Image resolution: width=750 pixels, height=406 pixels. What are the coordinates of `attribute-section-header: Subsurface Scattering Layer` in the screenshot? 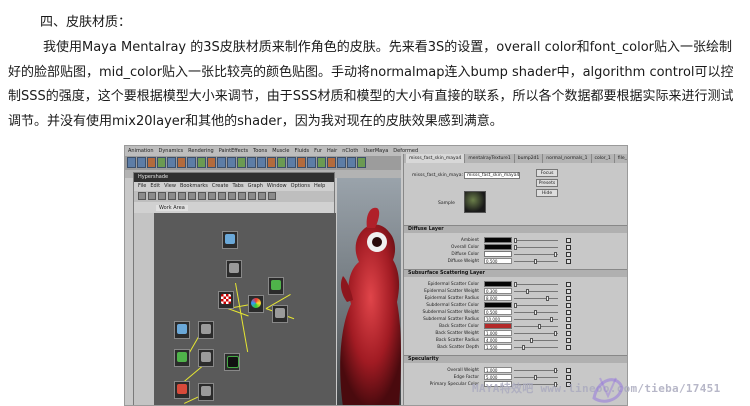 It's located at (515, 273).